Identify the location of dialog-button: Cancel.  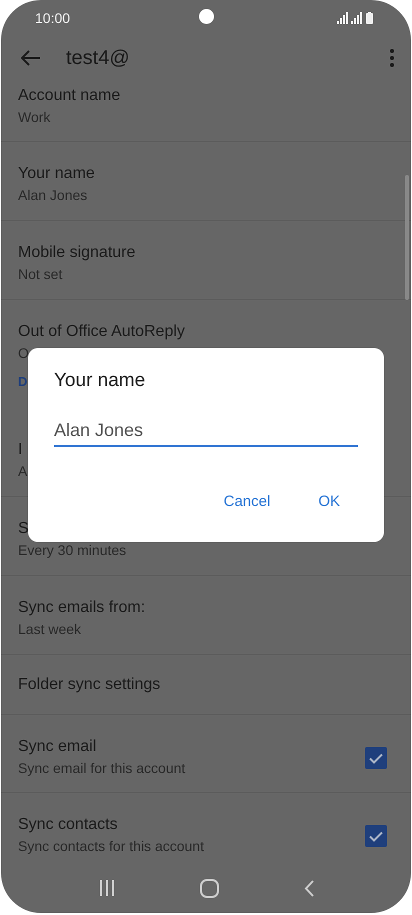
(247, 501).